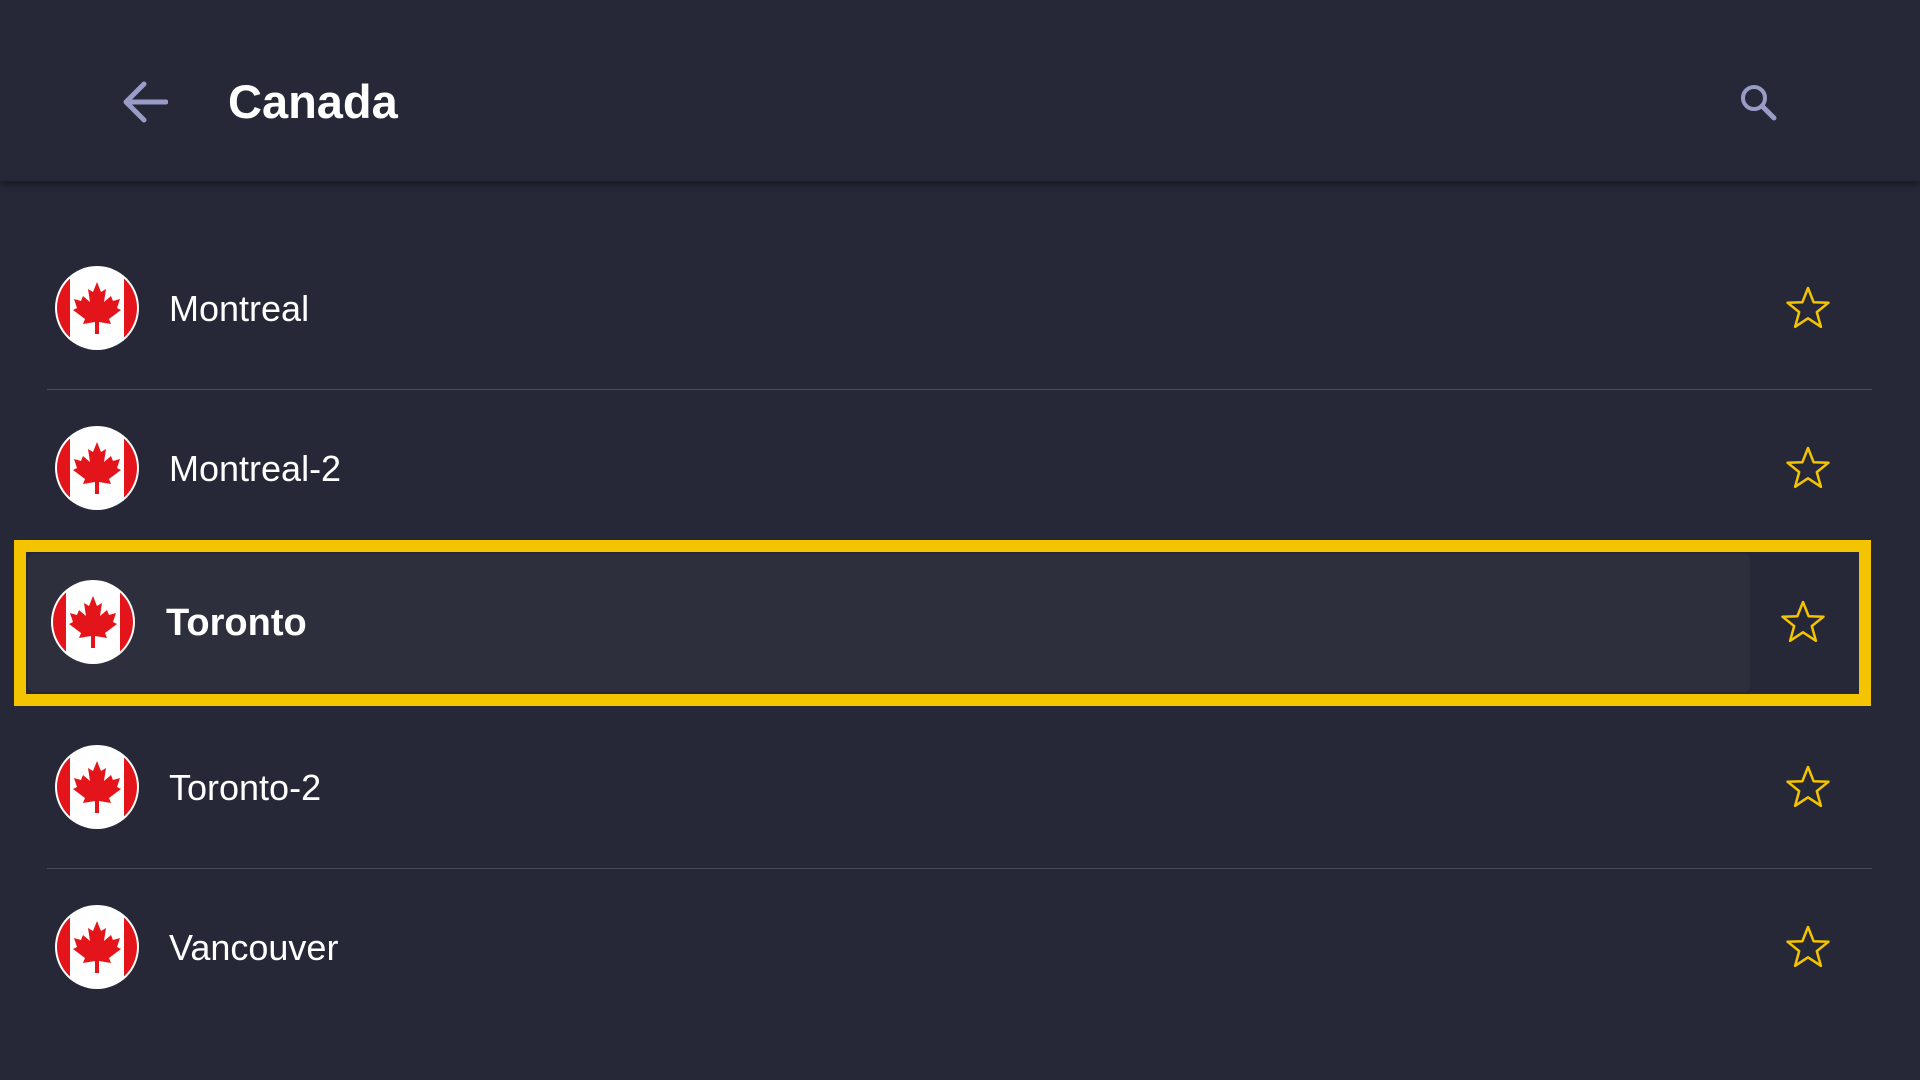 Image resolution: width=1920 pixels, height=1080 pixels. Describe the element at coordinates (255, 468) in the screenshot. I see `server-name: Montreal-2` at that location.